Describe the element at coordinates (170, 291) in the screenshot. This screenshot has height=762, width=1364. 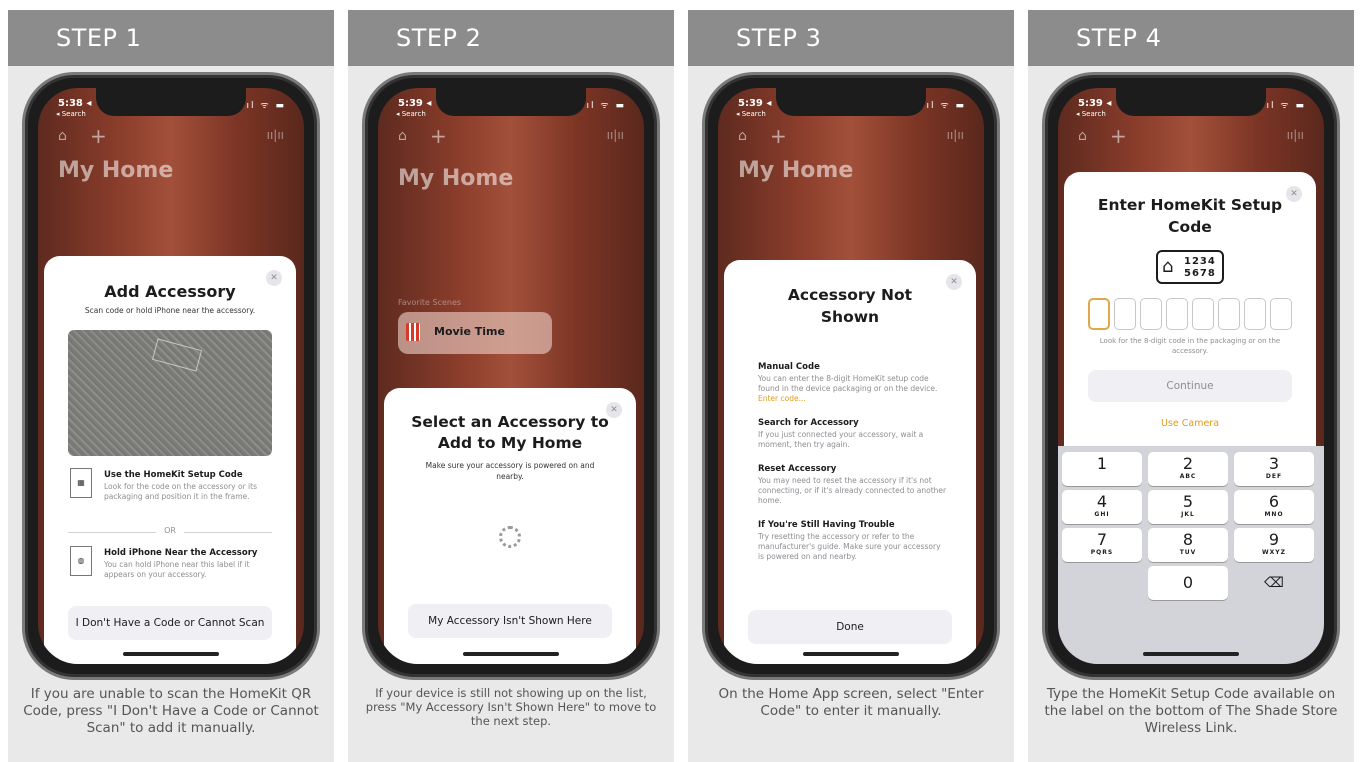
I see `sheet-title: Add Accessory` at that location.